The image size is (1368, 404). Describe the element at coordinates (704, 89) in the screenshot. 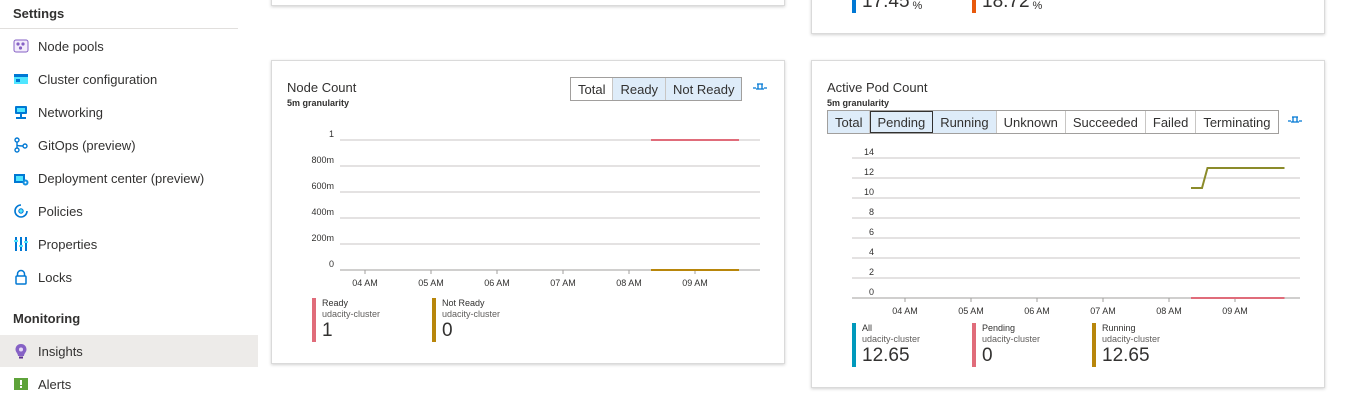

I see `toggle-not-ready: Not Ready` at that location.